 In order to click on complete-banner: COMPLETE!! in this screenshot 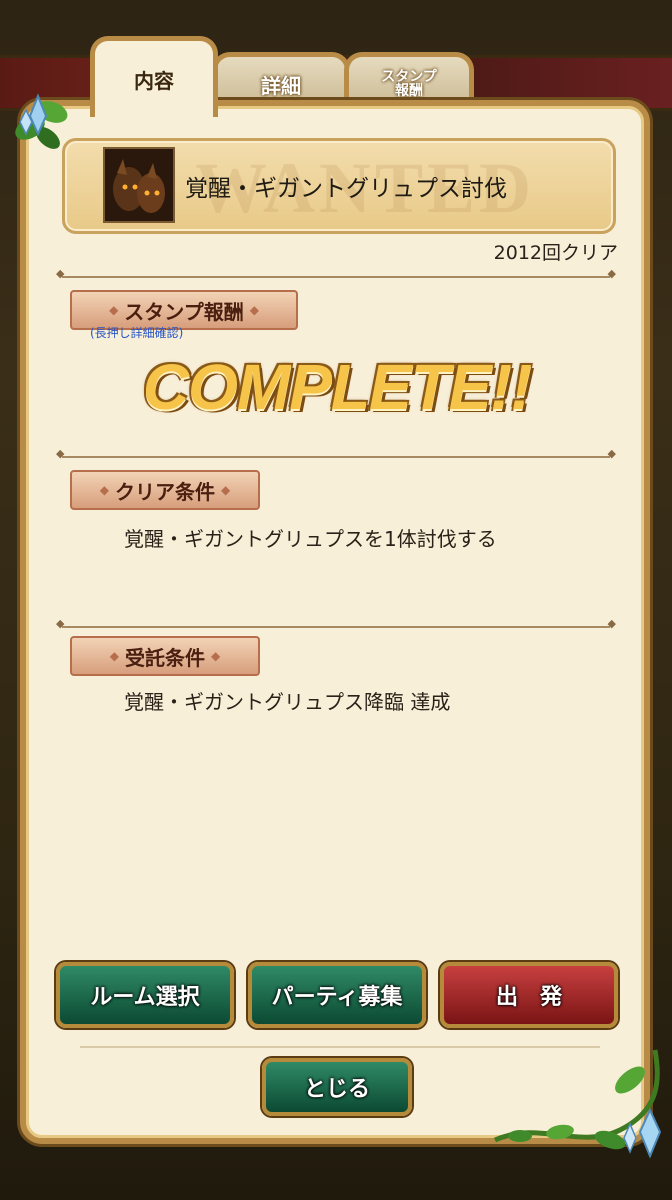, I will do `click(337, 387)`.